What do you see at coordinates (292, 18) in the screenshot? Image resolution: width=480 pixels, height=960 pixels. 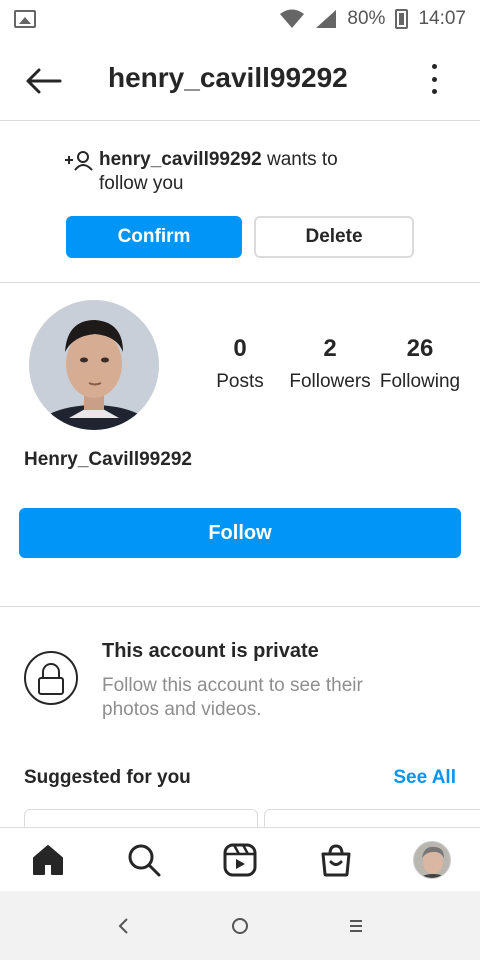 I see `wifi-icon` at bounding box center [292, 18].